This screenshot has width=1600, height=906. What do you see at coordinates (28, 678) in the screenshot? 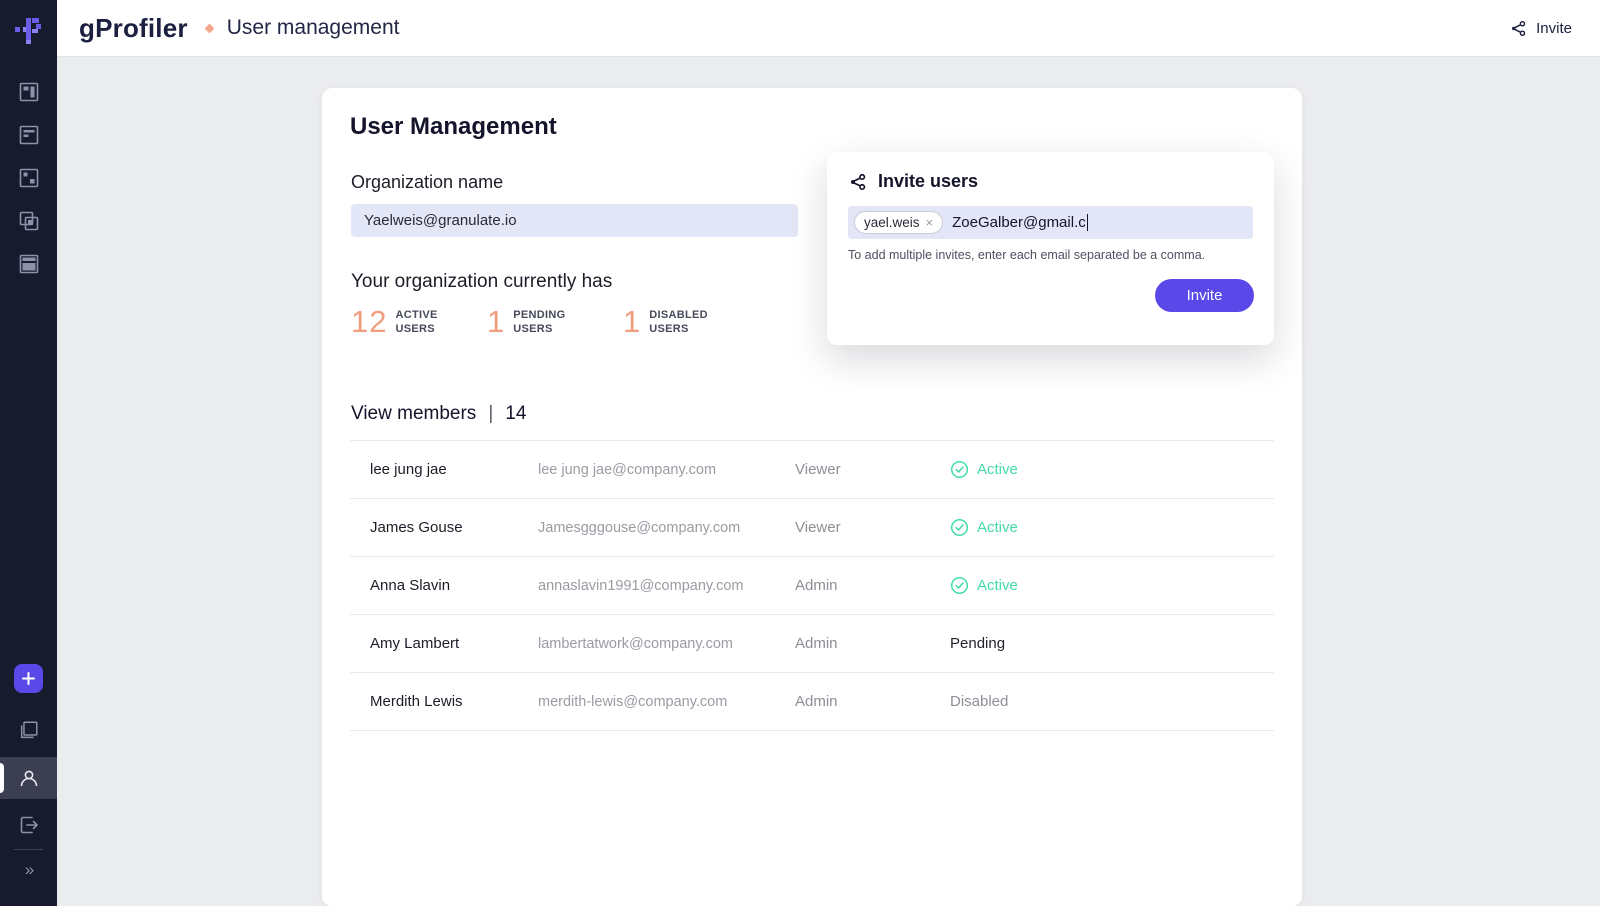
I see `add-icon` at bounding box center [28, 678].